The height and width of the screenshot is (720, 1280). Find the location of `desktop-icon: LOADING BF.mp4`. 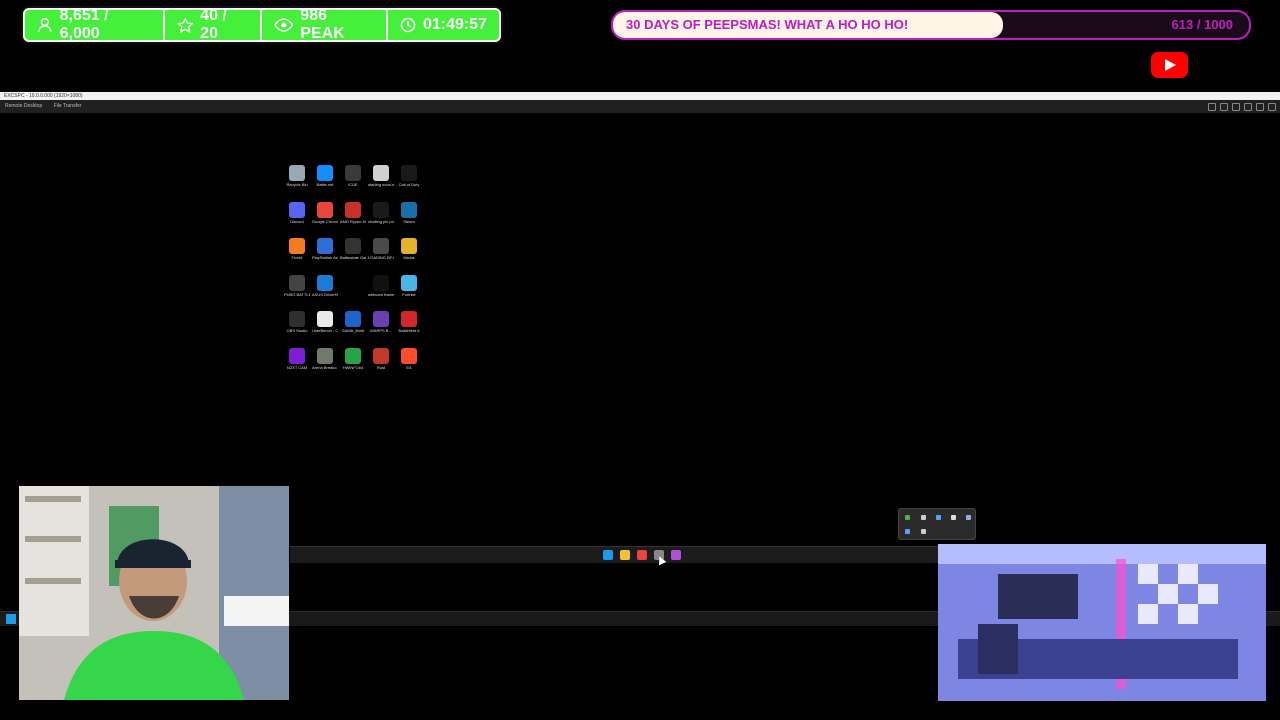

desktop-icon: LOADING BF.mp4 is located at coordinates (381, 249).